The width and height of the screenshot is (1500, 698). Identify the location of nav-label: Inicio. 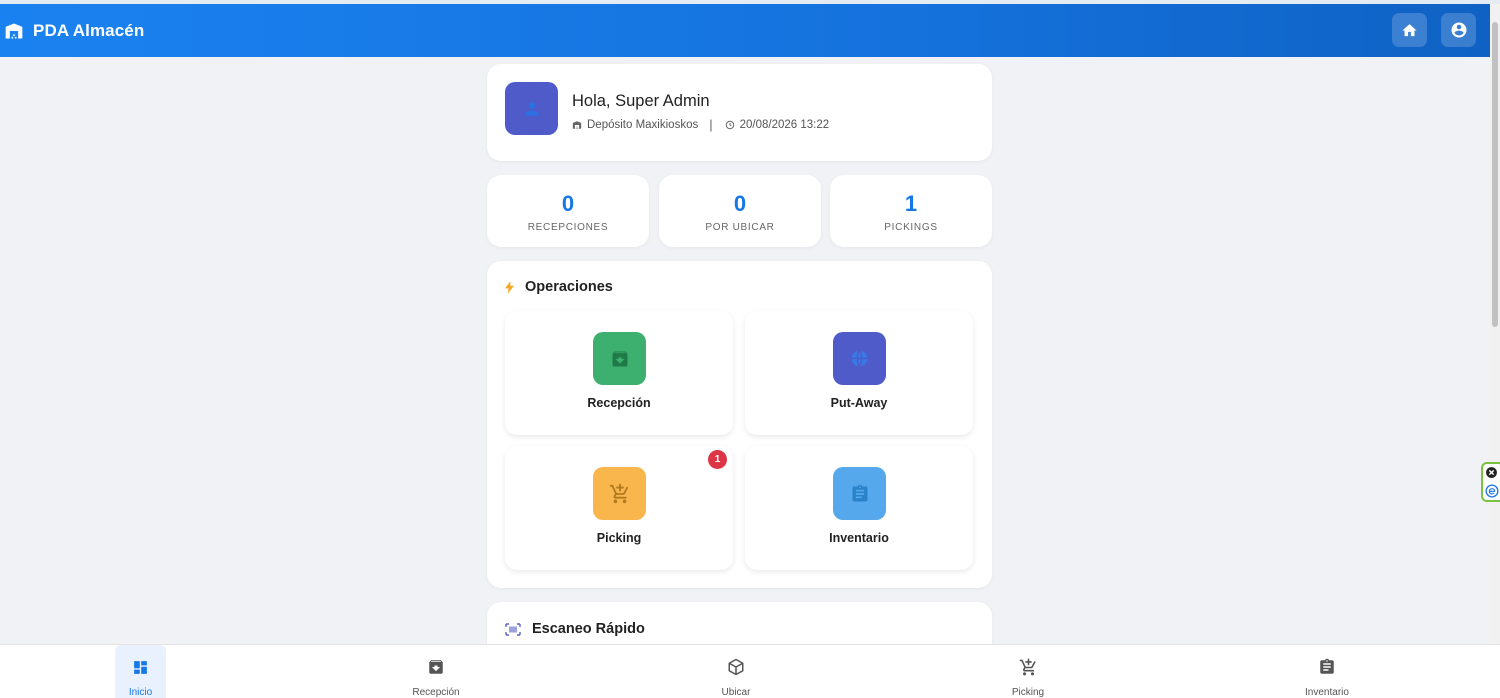
(140, 692).